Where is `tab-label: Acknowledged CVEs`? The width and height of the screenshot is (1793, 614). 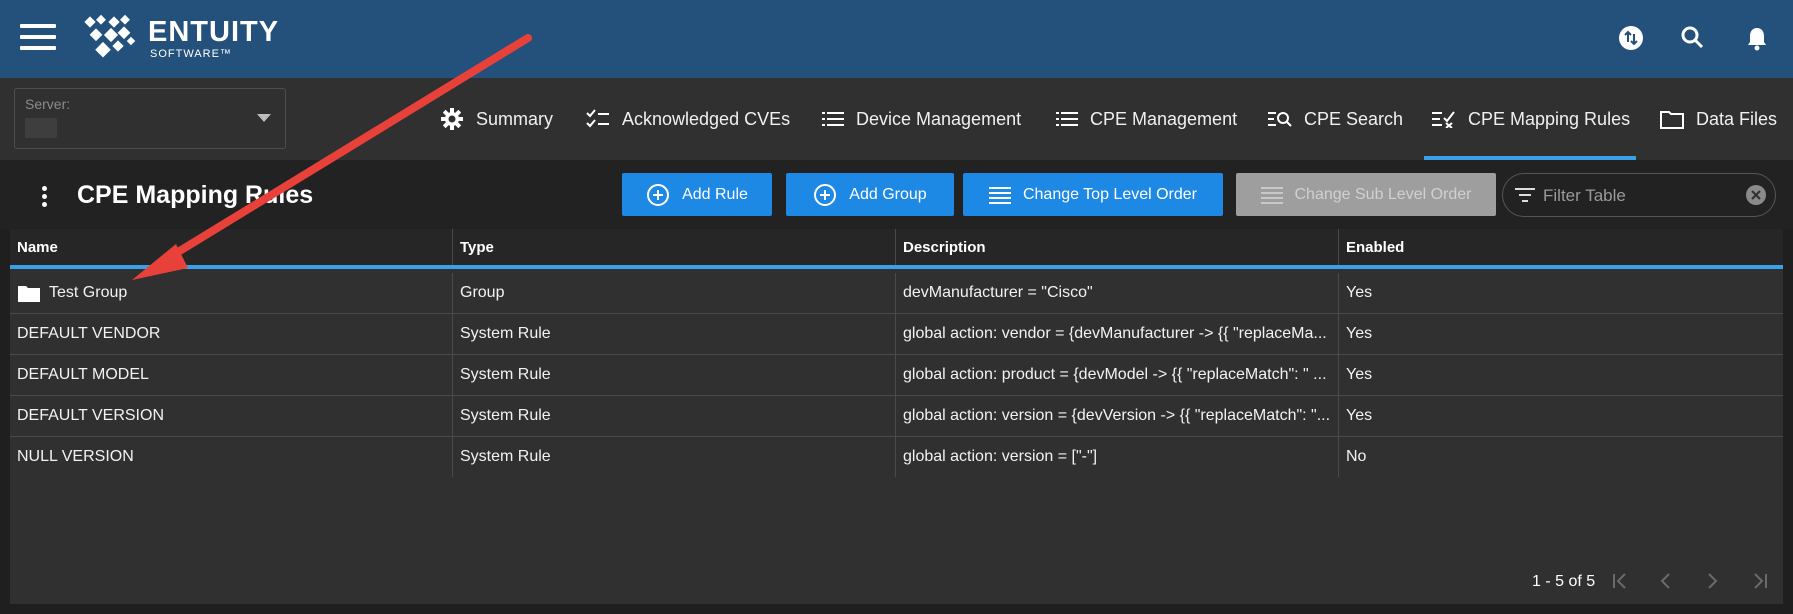
tab-label: Acknowledged CVEs is located at coordinates (706, 118).